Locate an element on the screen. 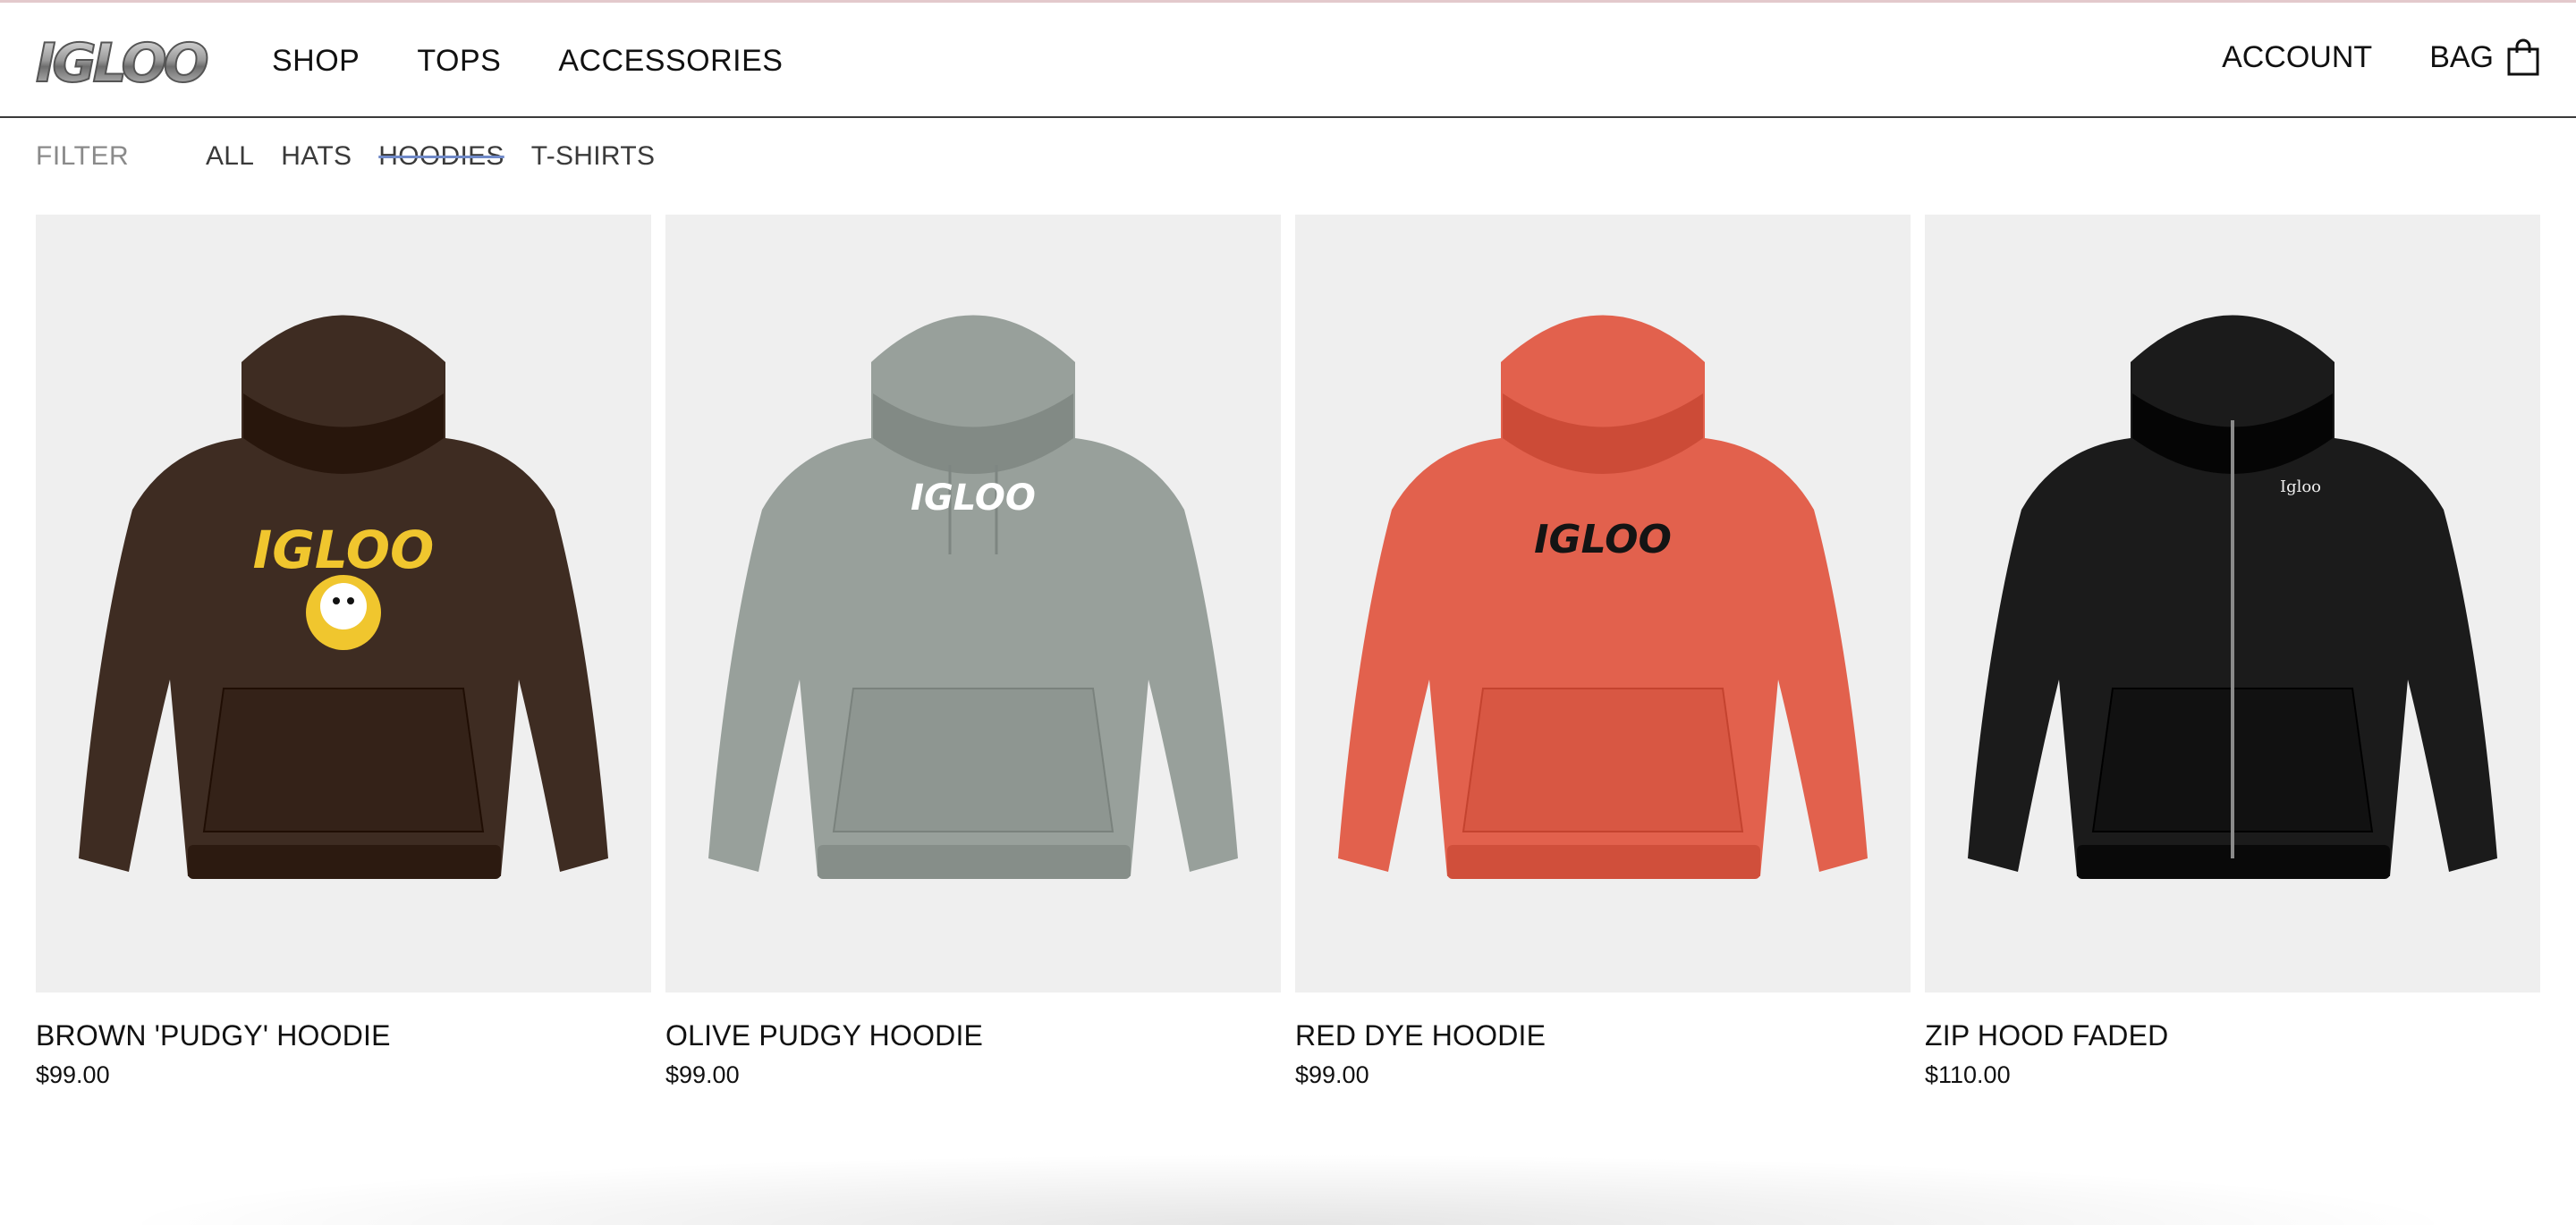 The height and width of the screenshot is (1225, 2576). nav-tops: TOPS is located at coordinates (459, 61).